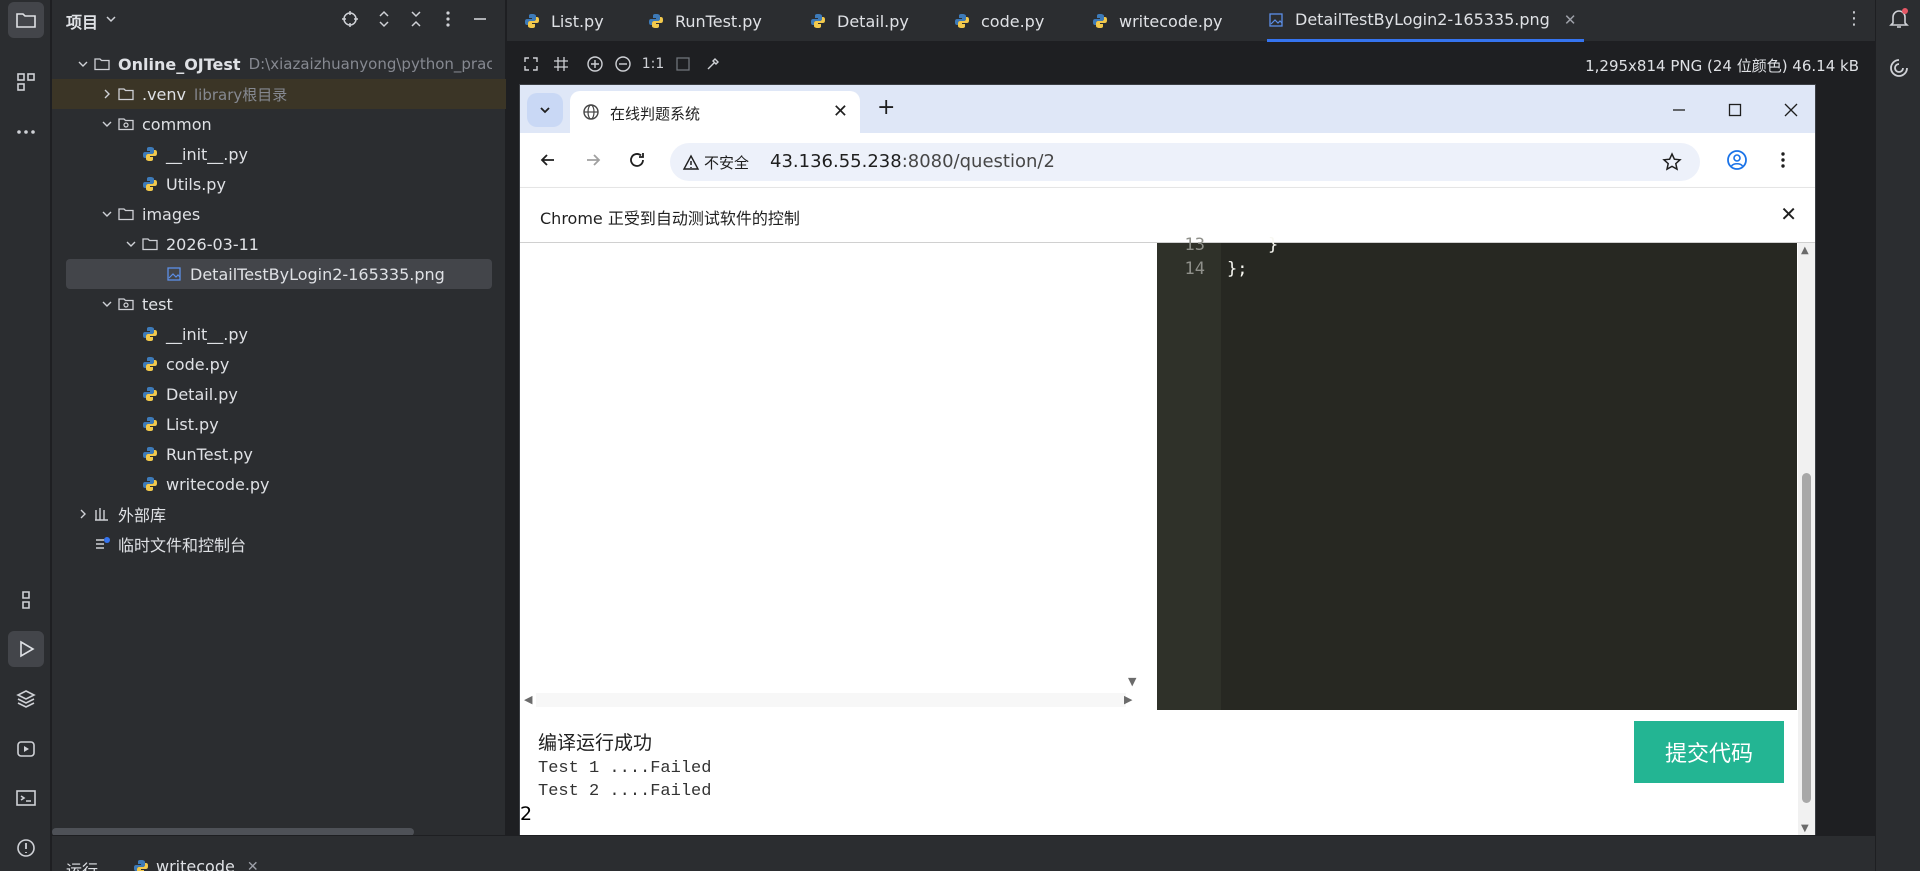 This screenshot has width=1920, height=871. I want to click on tree-item-venv: .venv library根目录, so click(279, 94).